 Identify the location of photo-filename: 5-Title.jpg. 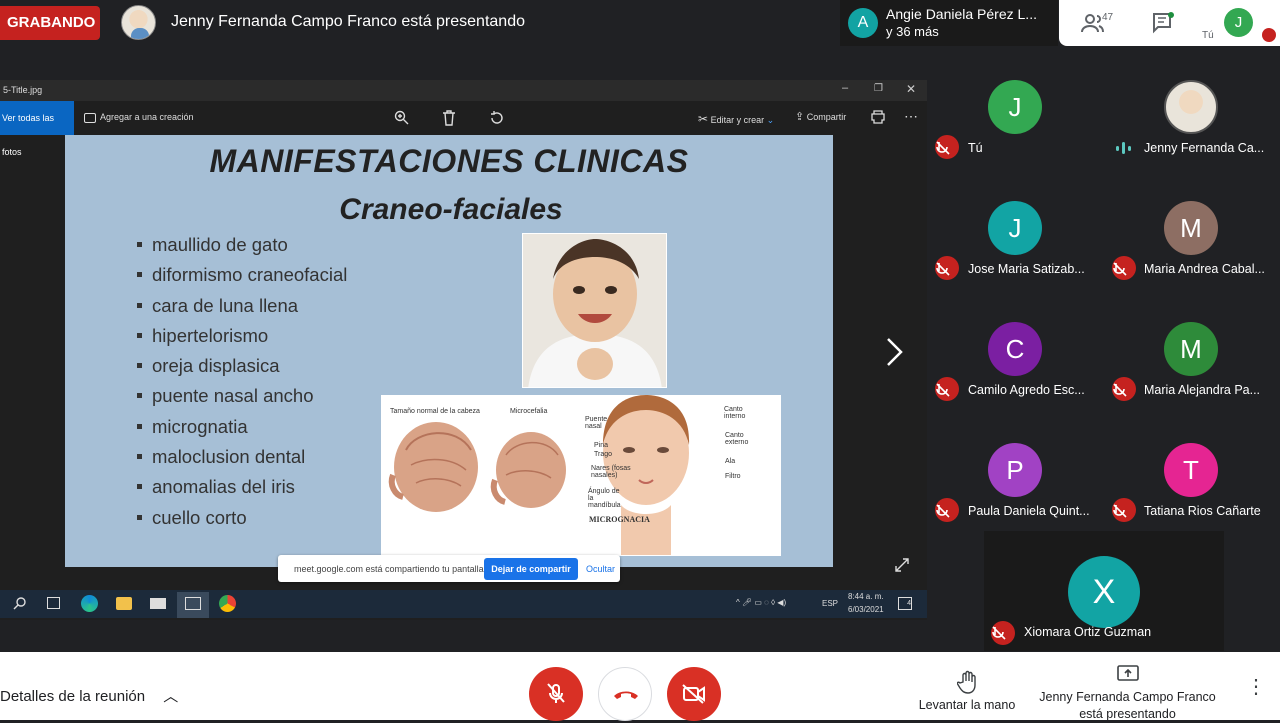
(23, 90).